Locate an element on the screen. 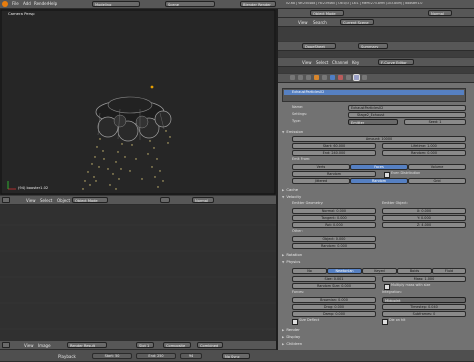 This screenshot has width=474, height=362. physics-newtonian-button: Newtonian is located at coordinates (344, 271).